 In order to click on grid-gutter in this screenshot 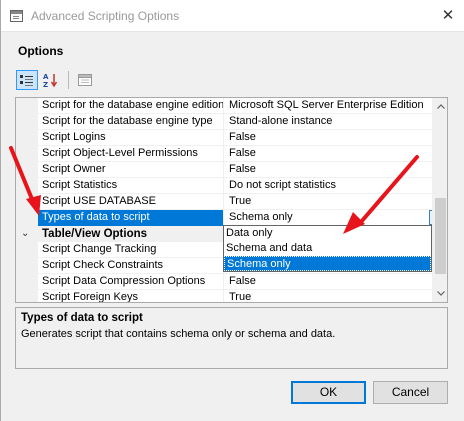, I will do `click(27, 200)`.